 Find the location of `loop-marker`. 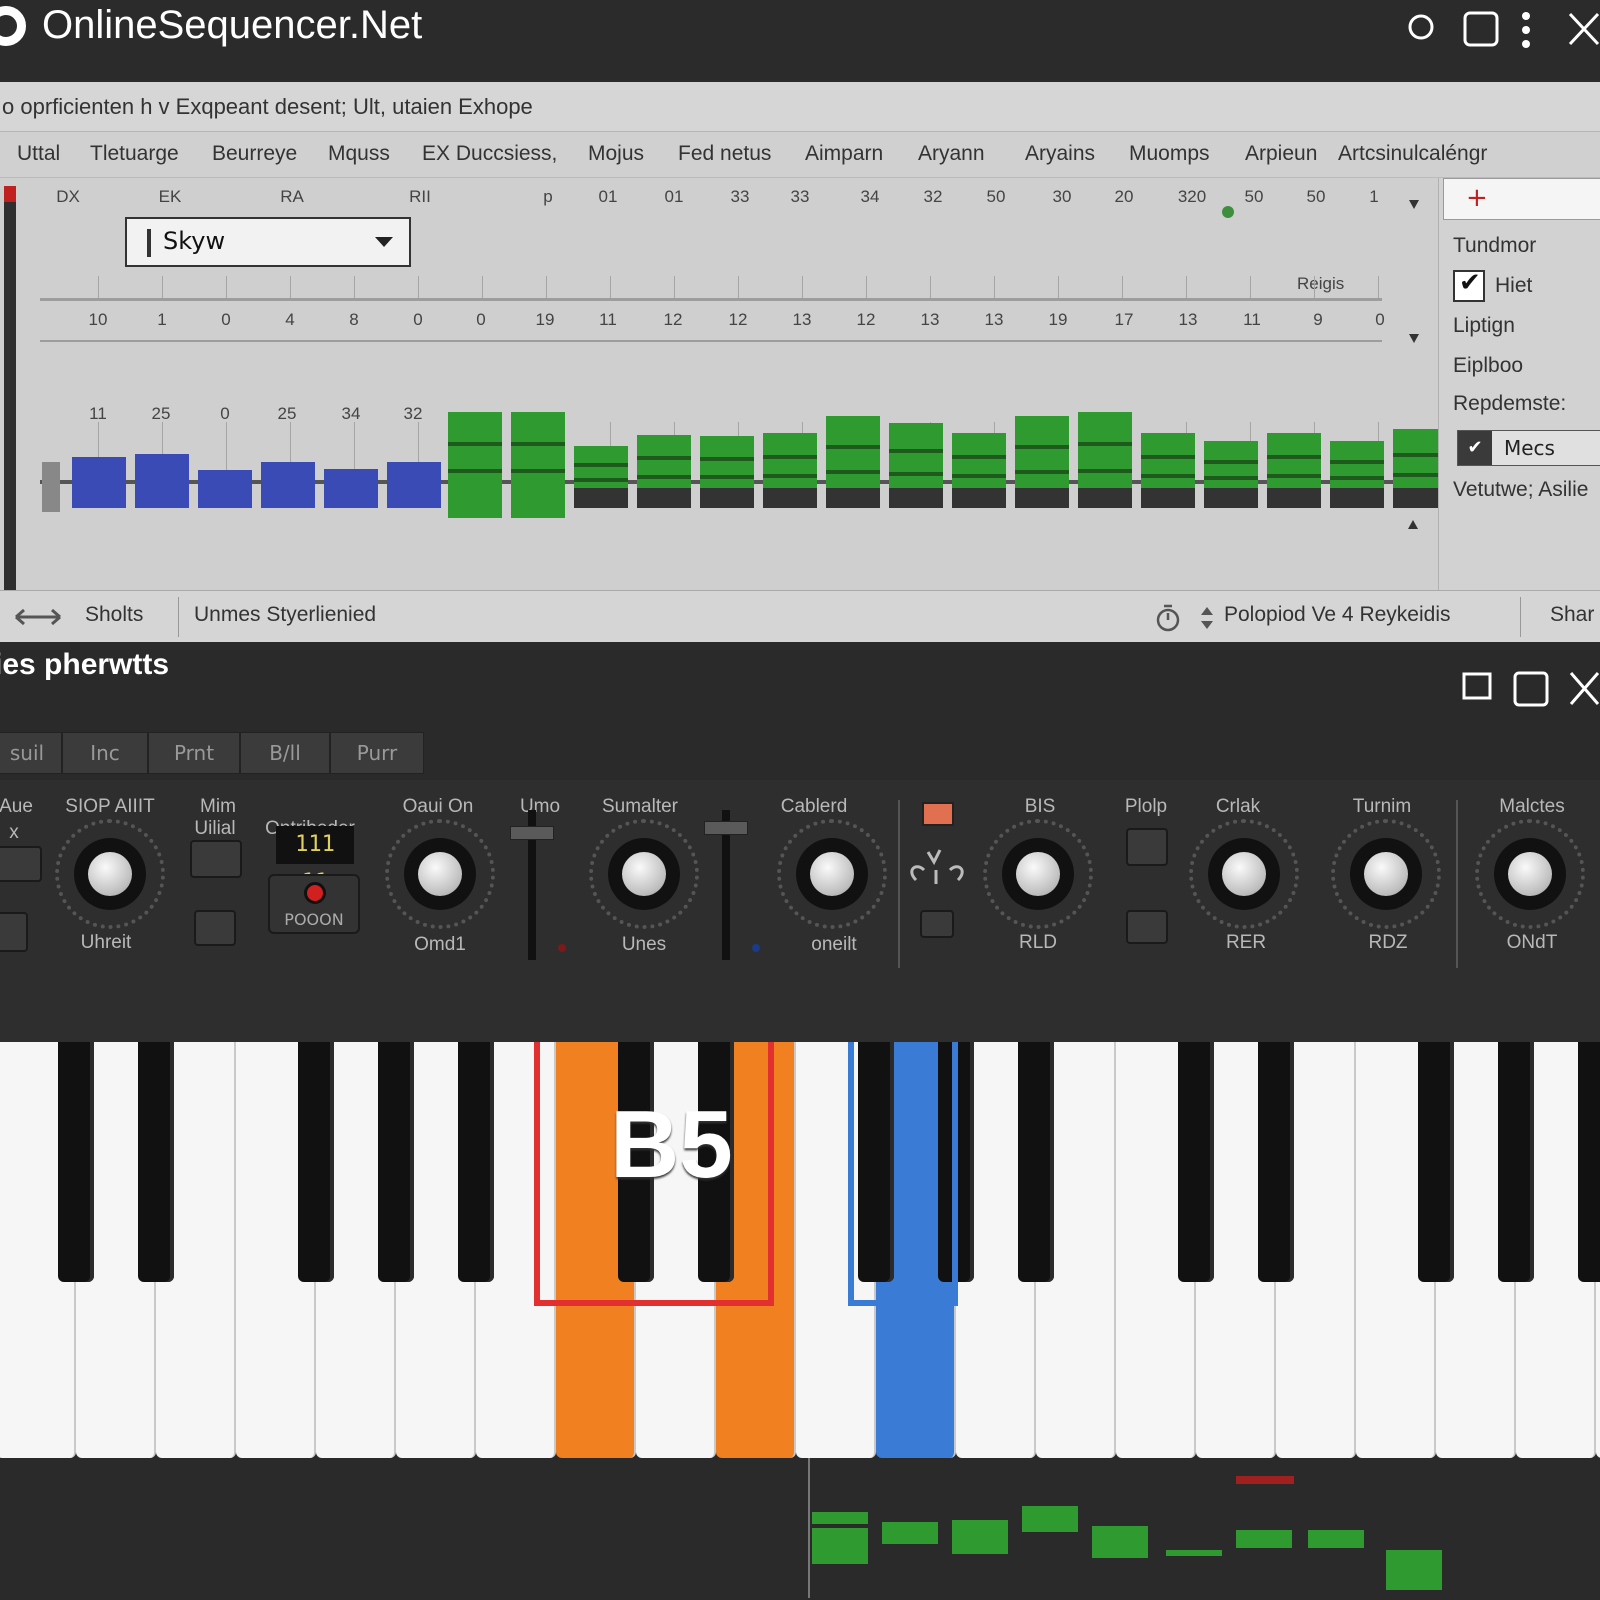

loop-marker is located at coordinates (1265, 1480).